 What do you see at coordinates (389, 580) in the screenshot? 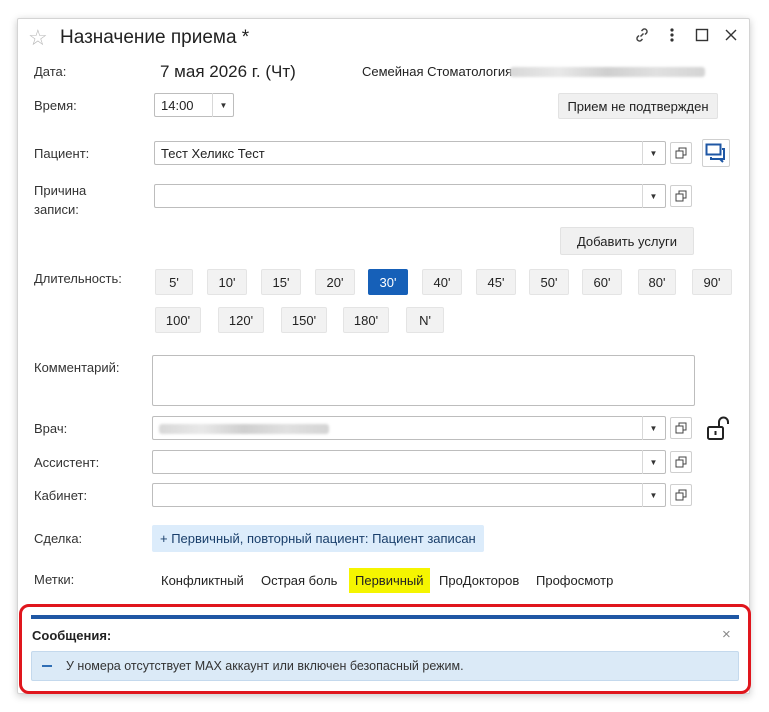
I see `tag-primary: Первичный` at bounding box center [389, 580].